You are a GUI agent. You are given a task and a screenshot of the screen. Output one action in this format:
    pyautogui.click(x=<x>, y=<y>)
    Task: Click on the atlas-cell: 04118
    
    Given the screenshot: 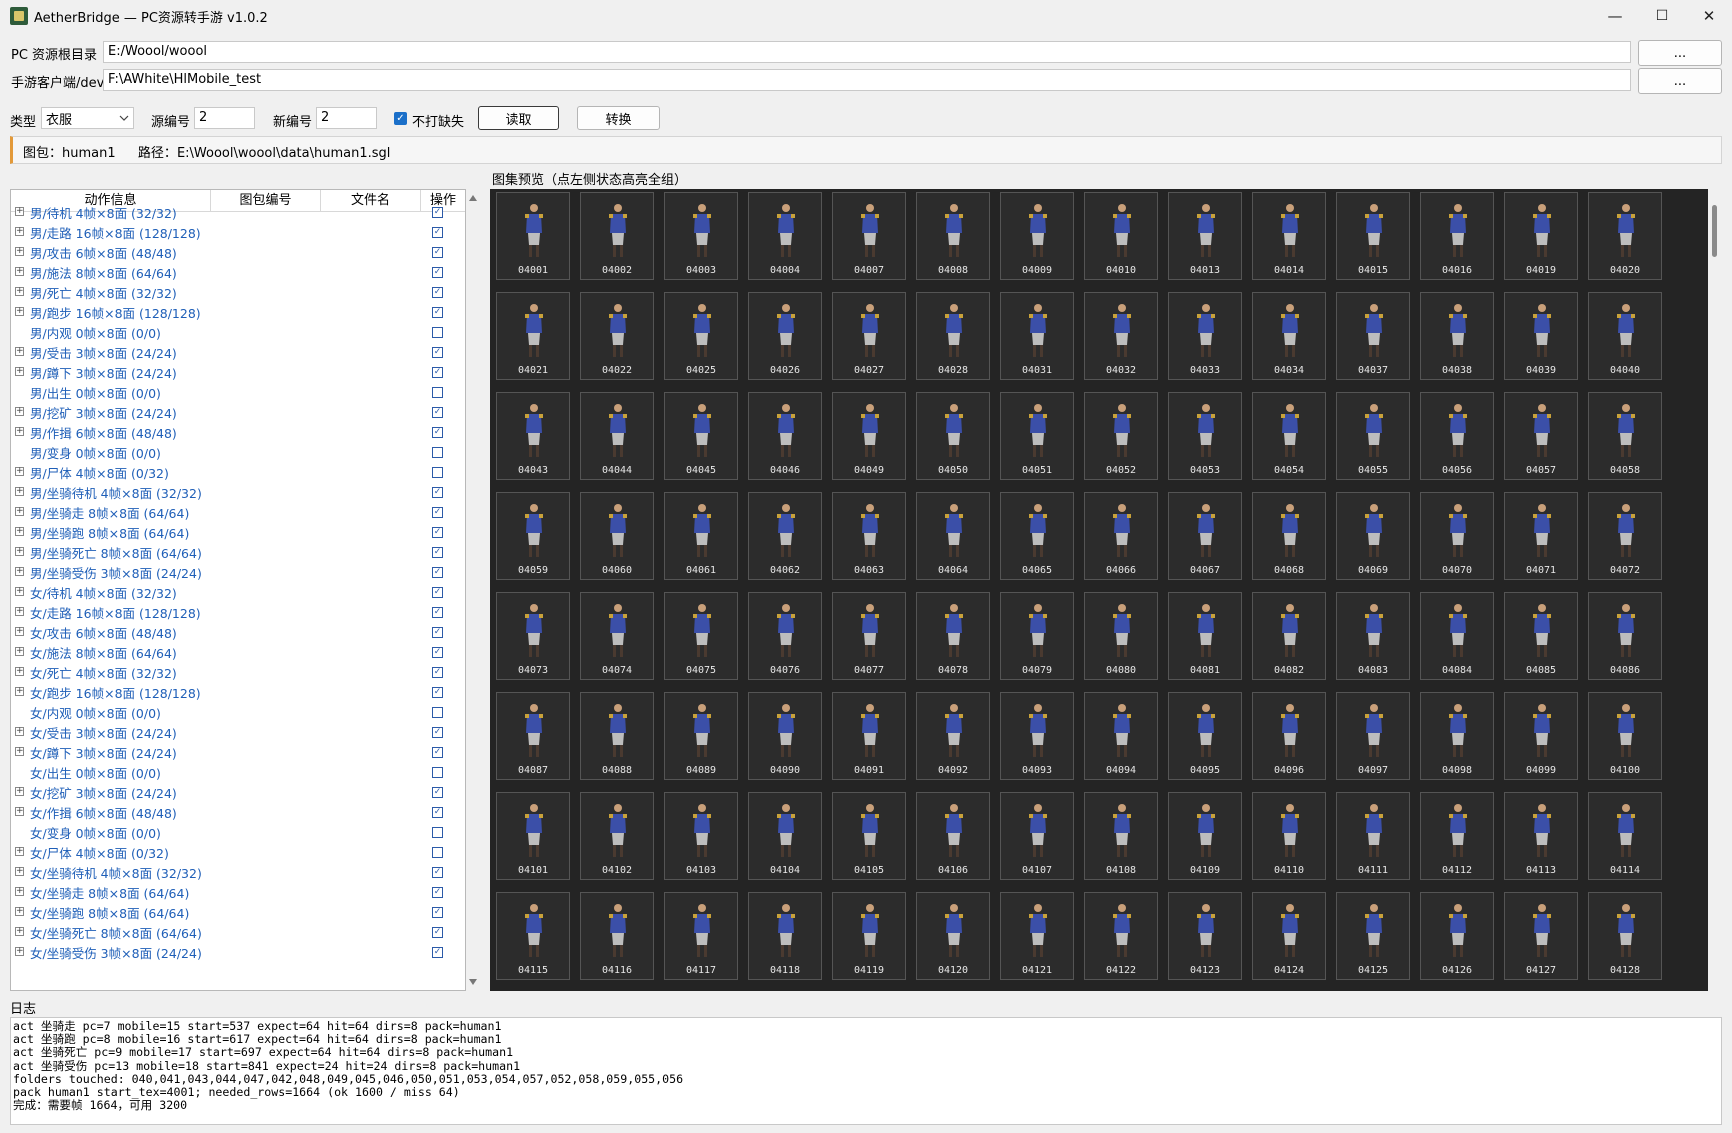 What is the action you would take?
    pyautogui.click(x=785, y=936)
    